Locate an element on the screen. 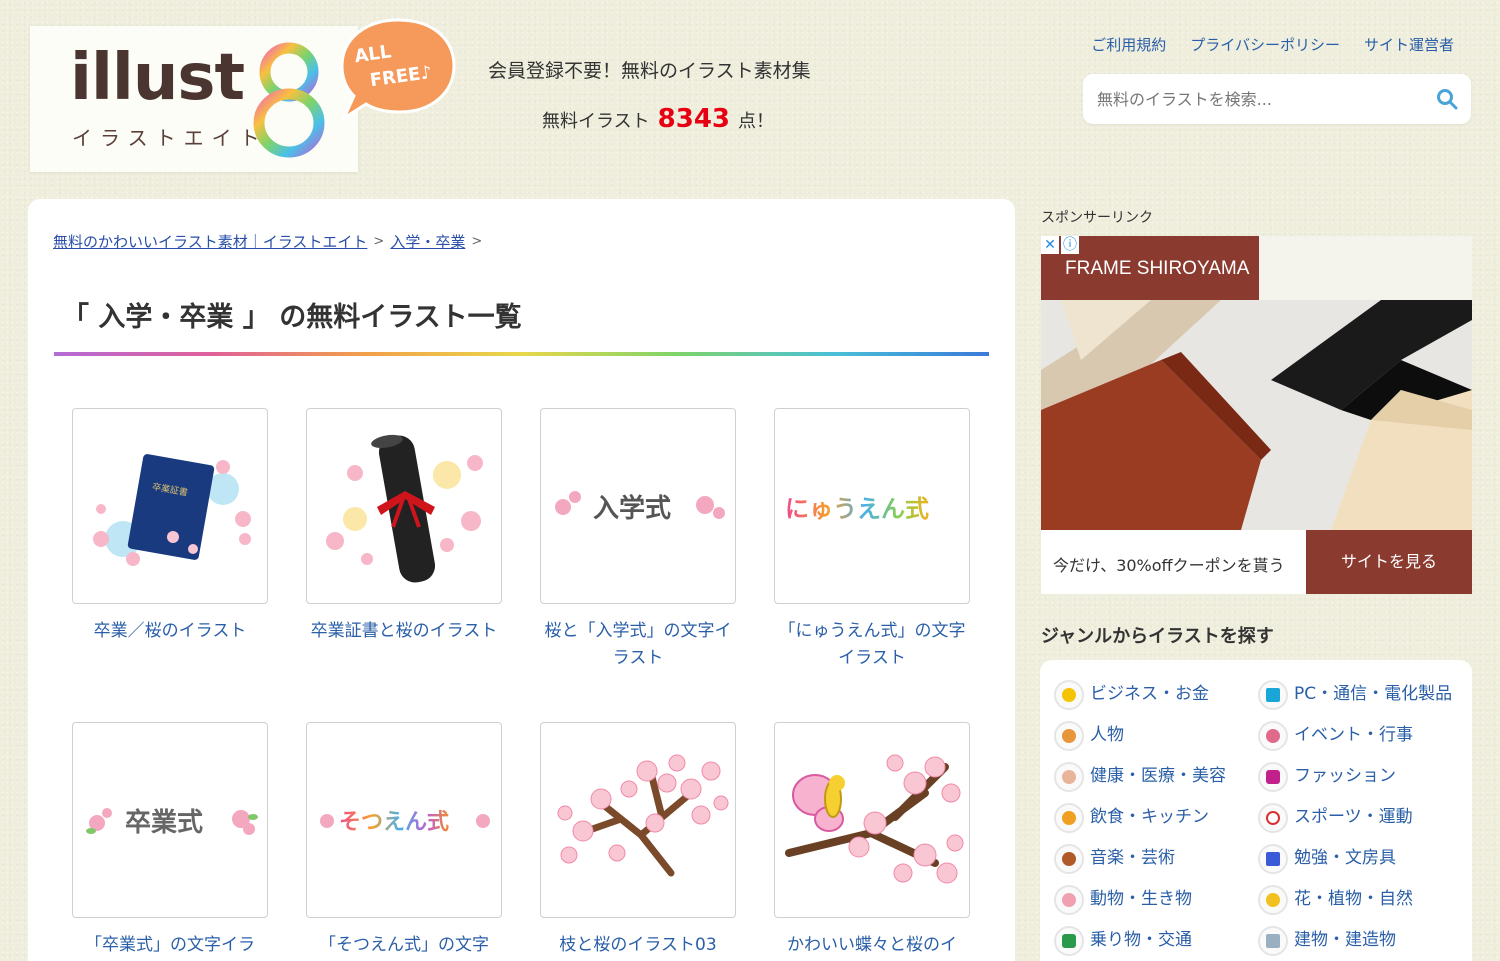 The width and height of the screenshot is (1500, 961). diploma-scroll-icon is located at coordinates (404, 508).